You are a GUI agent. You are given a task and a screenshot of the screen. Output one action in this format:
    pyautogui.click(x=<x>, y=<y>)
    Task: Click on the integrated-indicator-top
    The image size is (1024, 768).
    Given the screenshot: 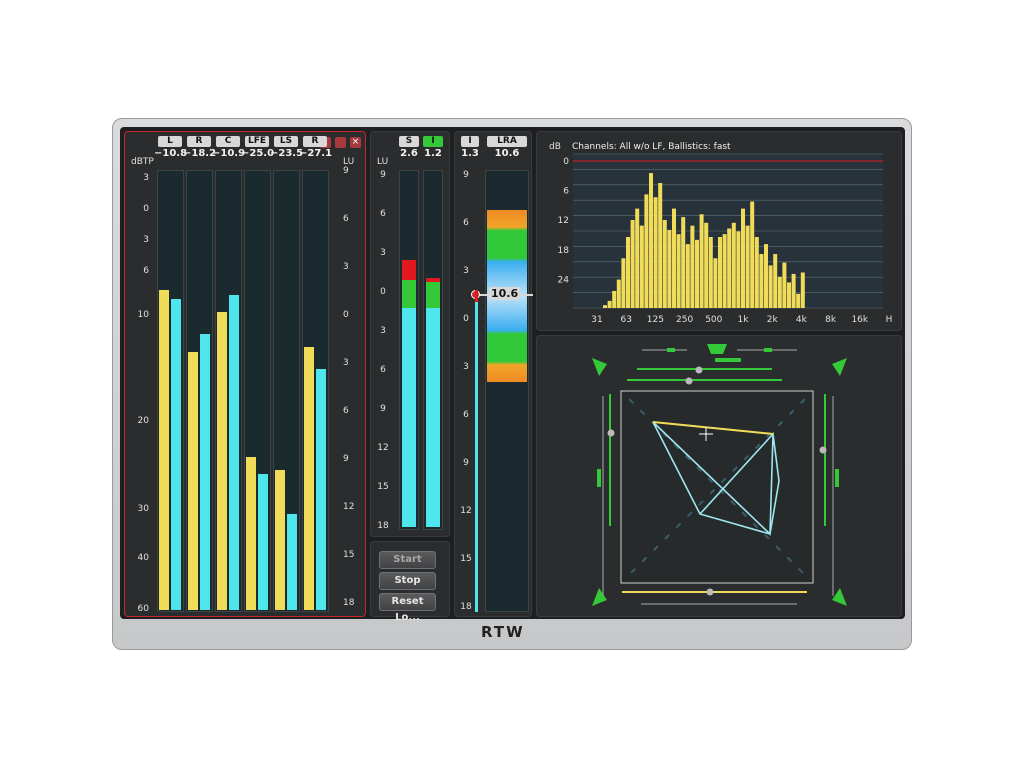 What is the action you would take?
    pyautogui.click(x=476, y=296)
    